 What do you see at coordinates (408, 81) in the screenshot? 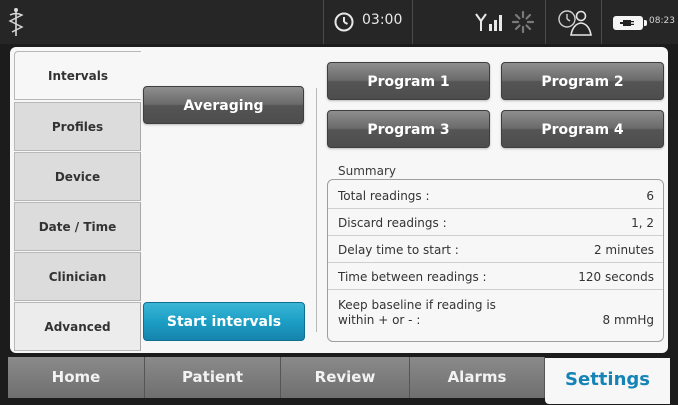
I see `program-1-button: Program 1` at bounding box center [408, 81].